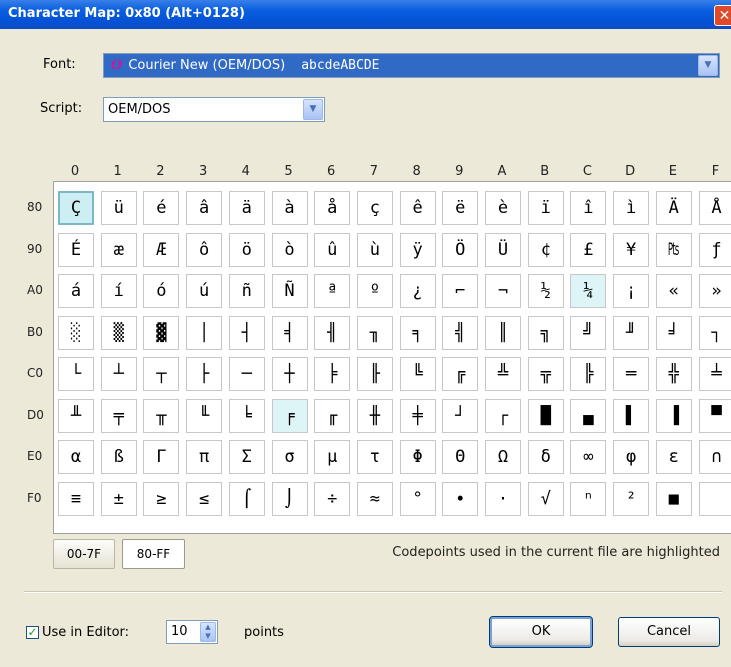 The image size is (731, 667). Describe the element at coordinates (417, 415) in the screenshot. I see `char-cell: ╪` at that location.